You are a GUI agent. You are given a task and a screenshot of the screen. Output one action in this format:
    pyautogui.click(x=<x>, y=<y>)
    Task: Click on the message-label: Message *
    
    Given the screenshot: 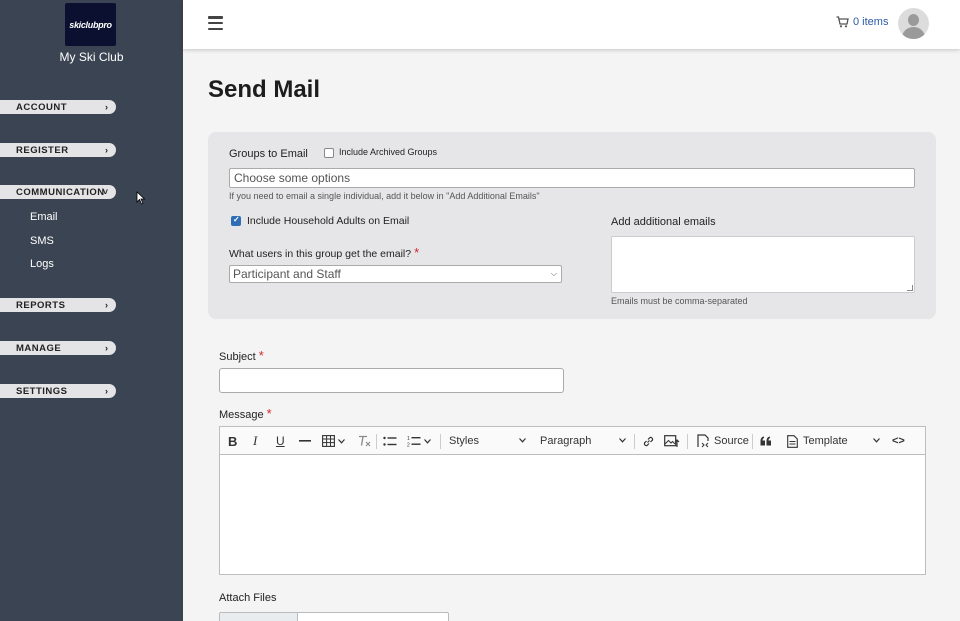 What is the action you would take?
    pyautogui.click(x=245, y=413)
    